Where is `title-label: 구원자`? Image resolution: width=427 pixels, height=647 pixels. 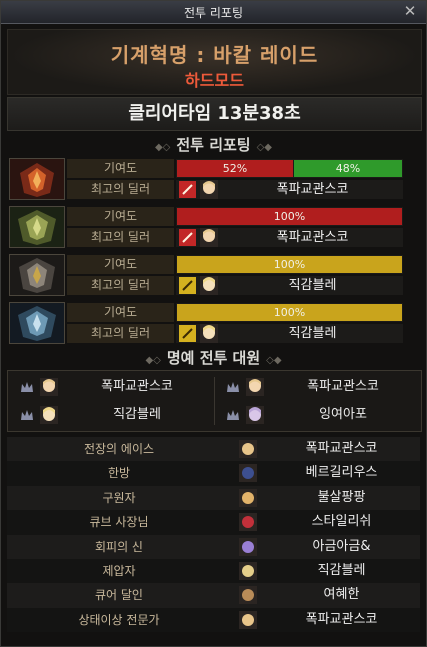
title-label: 구원자 is located at coordinates (119, 497).